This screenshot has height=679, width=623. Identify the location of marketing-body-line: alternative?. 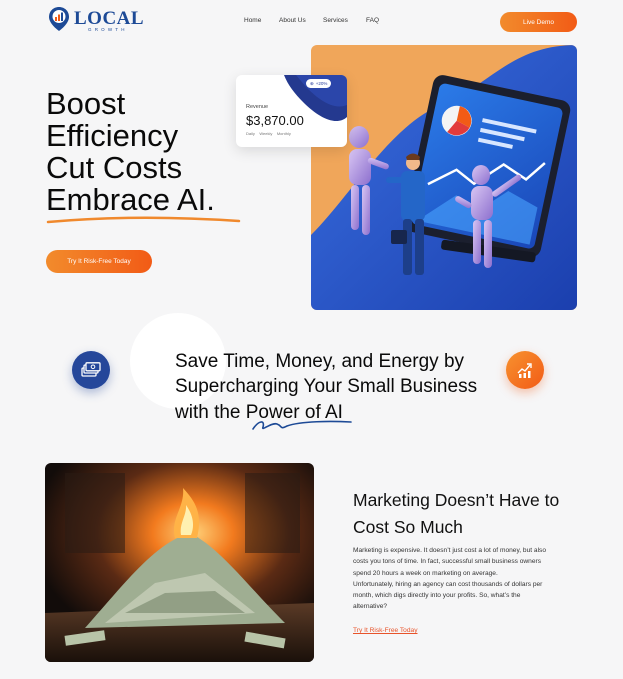
(370, 607).